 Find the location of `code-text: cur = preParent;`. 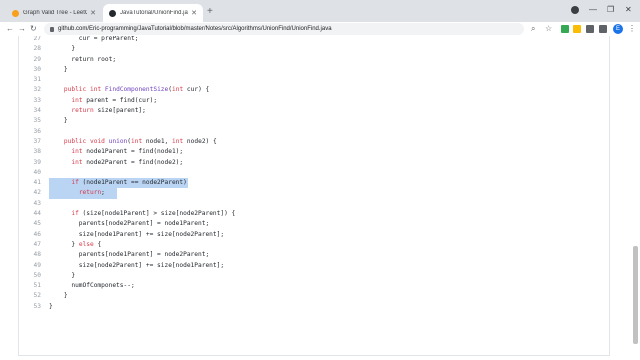

code-text: cur = preParent; is located at coordinates (94, 39).